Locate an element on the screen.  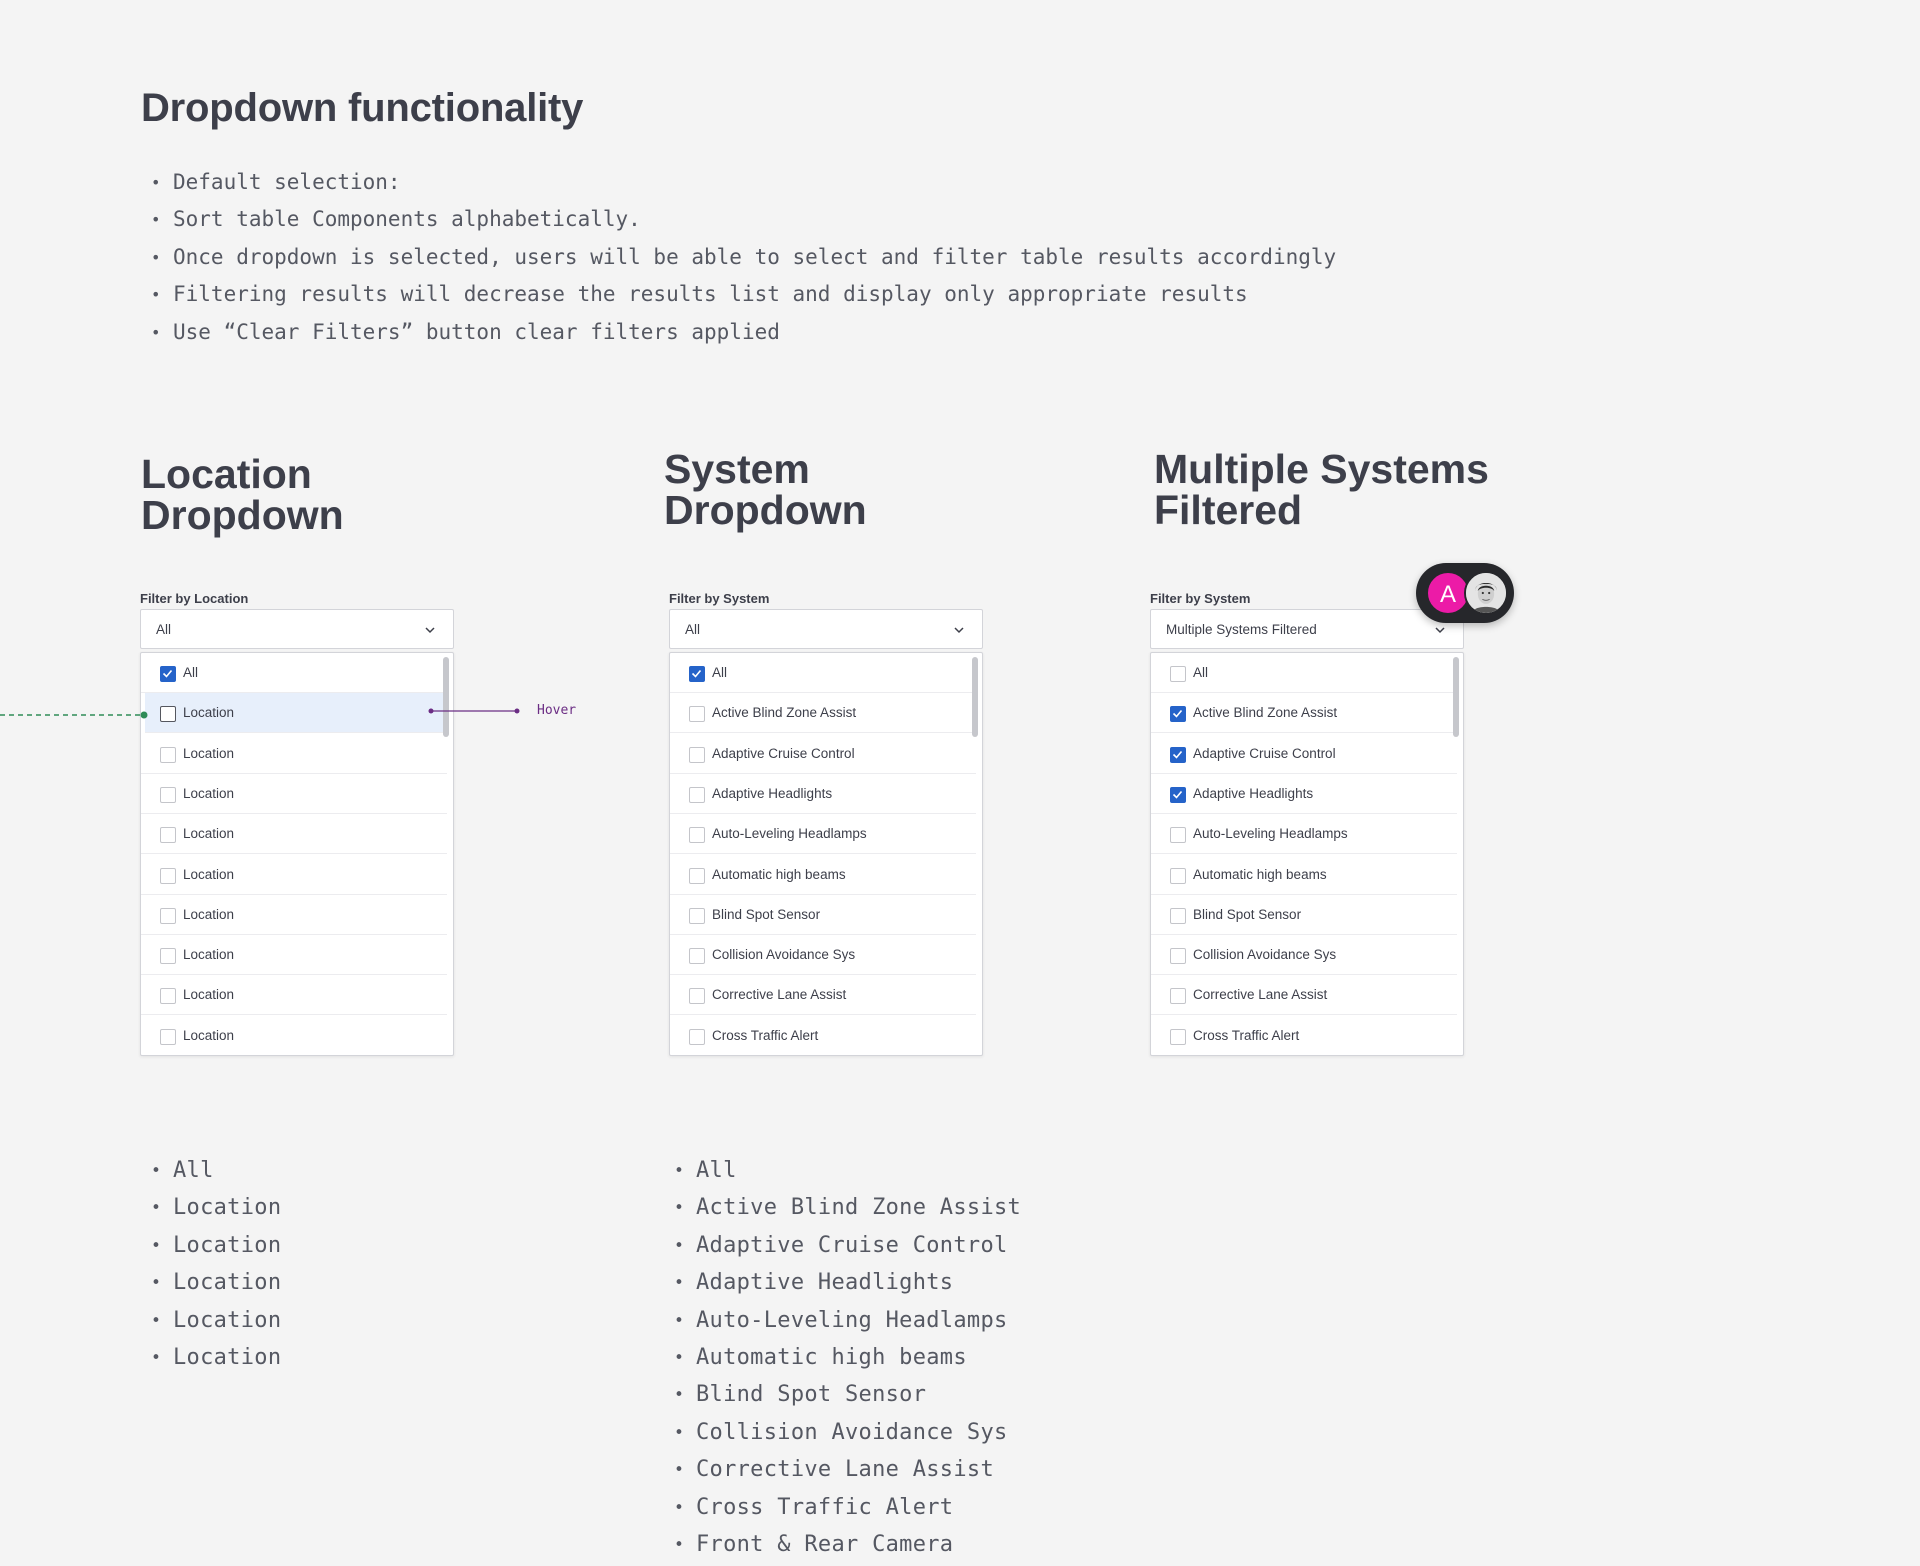
location-dropdown-title: Location Dropdown is located at coordinates (242, 494).